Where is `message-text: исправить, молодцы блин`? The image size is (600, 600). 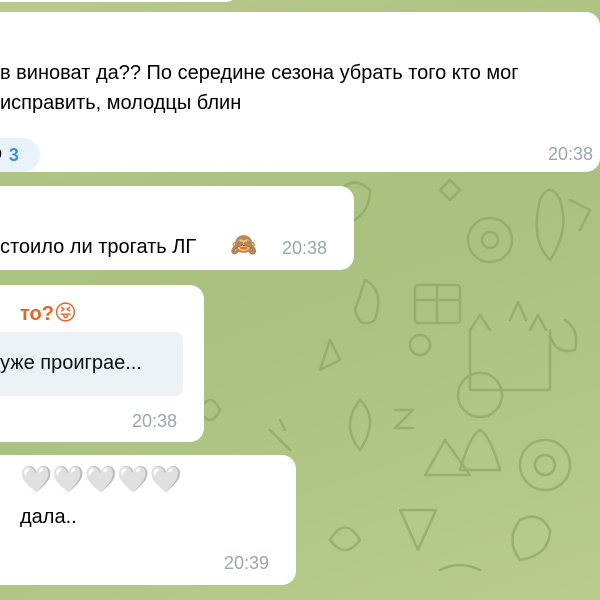 message-text: исправить, молодцы блин is located at coordinates (121, 103).